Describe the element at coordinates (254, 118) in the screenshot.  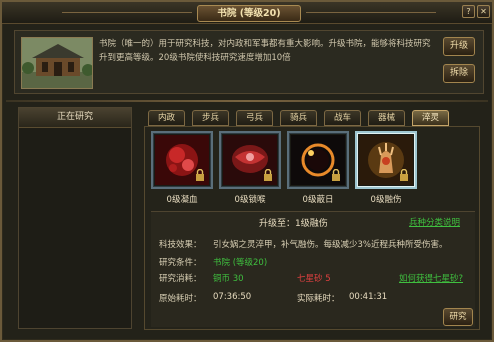
I see `tab-archer: 弓兵` at that location.